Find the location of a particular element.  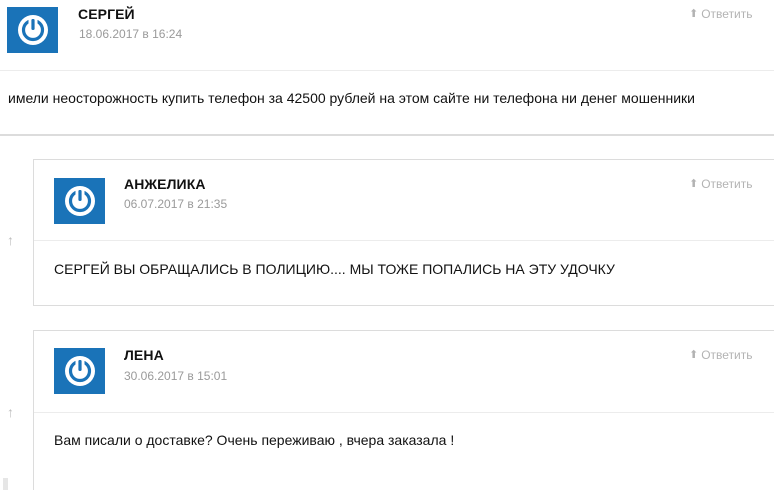

comment-date: 18.06.2017 в 16:24 is located at coordinates (131, 34).